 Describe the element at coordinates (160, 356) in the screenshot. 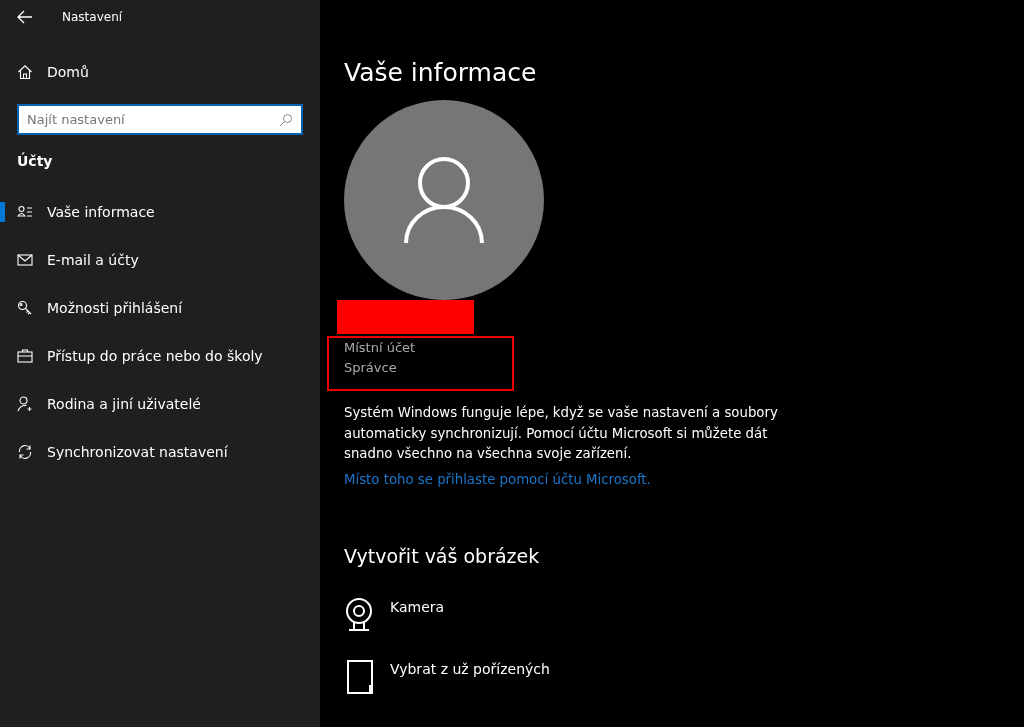

I see `nav-item: Přístup do práce nebo do školy` at that location.